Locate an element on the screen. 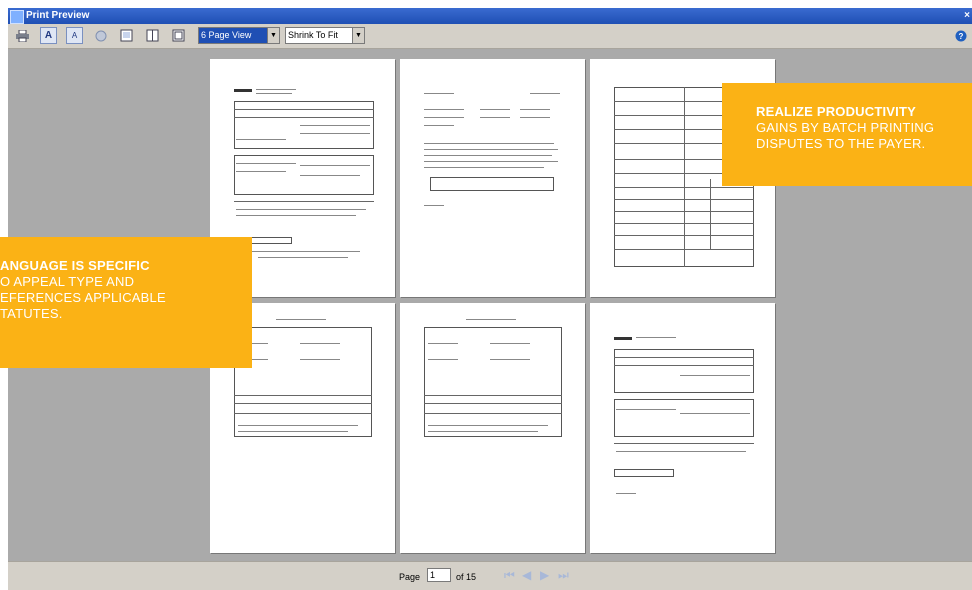  callout-language-line-1: O APPEAL TYPE AND is located at coordinates (67, 281).